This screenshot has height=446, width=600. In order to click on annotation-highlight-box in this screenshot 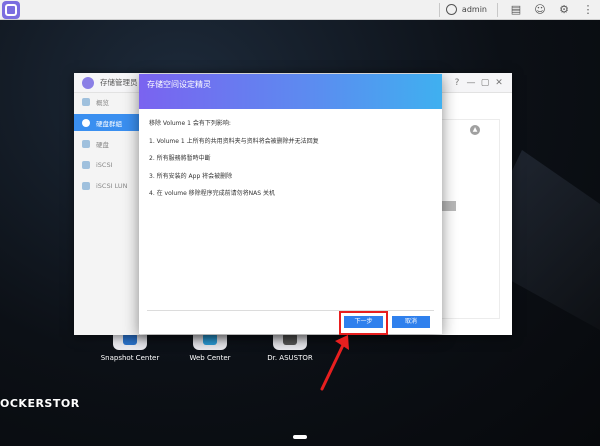, I will do `click(363, 323)`.